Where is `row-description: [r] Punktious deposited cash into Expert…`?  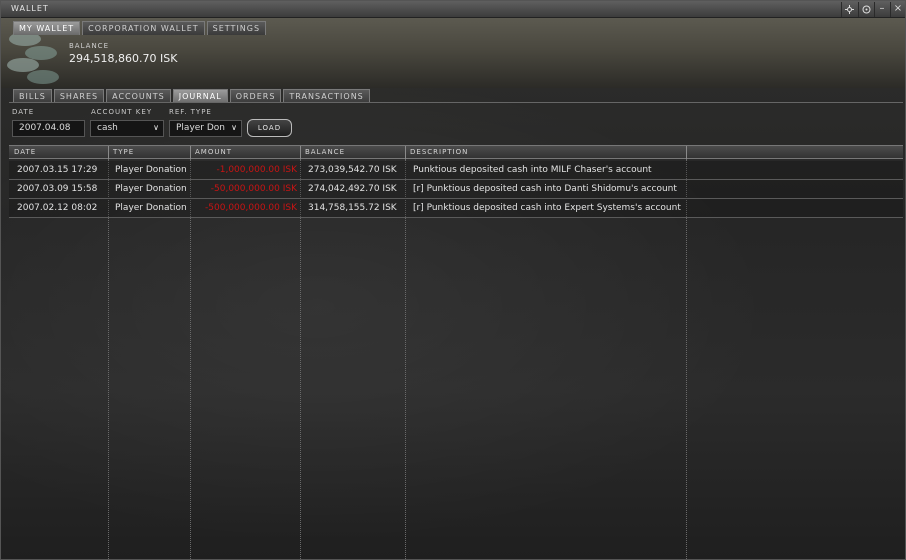 row-description: [r] Punktious deposited cash into Expert… is located at coordinates (547, 208).